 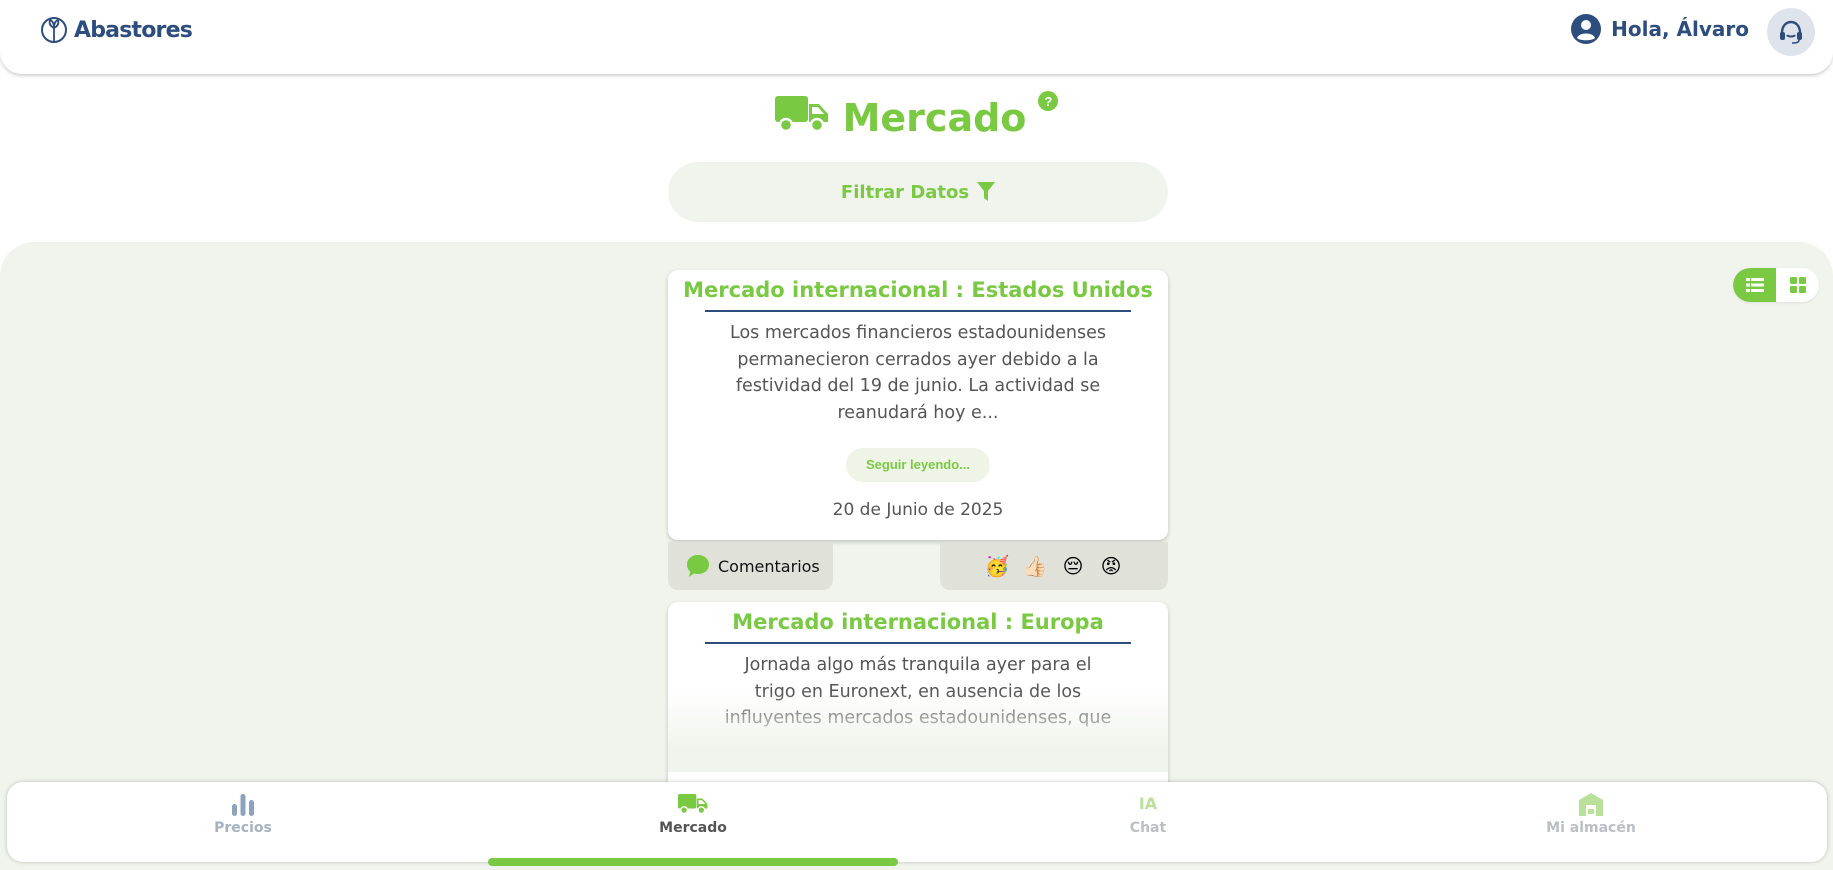 What do you see at coordinates (1048, 101) in the screenshot?
I see `help-icon: ?` at bounding box center [1048, 101].